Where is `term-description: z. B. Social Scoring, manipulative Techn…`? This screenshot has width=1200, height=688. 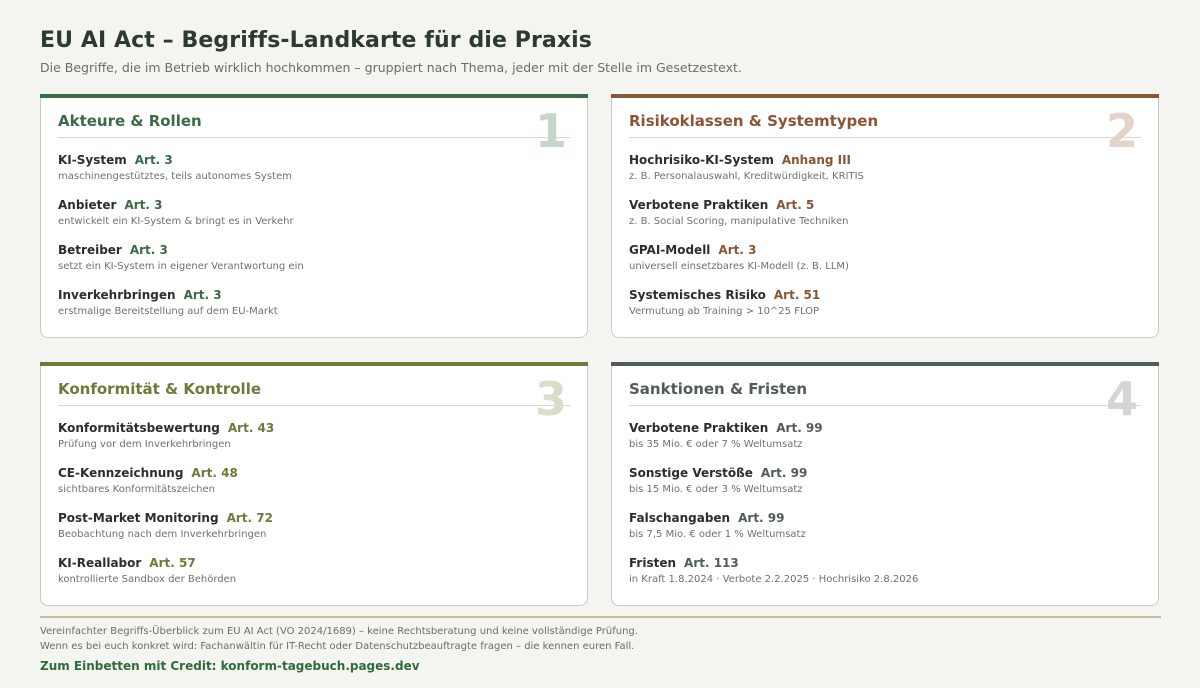 term-description: z. B. Social Scoring, manipulative Techn… is located at coordinates (739, 221).